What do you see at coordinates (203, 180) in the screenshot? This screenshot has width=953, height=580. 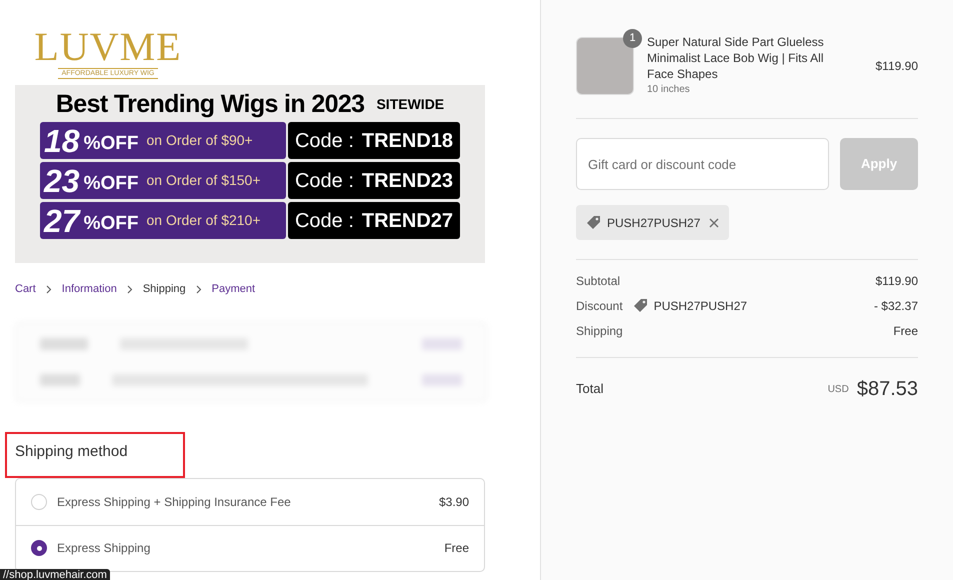 I see `offer-condition: on Order of $150+` at bounding box center [203, 180].